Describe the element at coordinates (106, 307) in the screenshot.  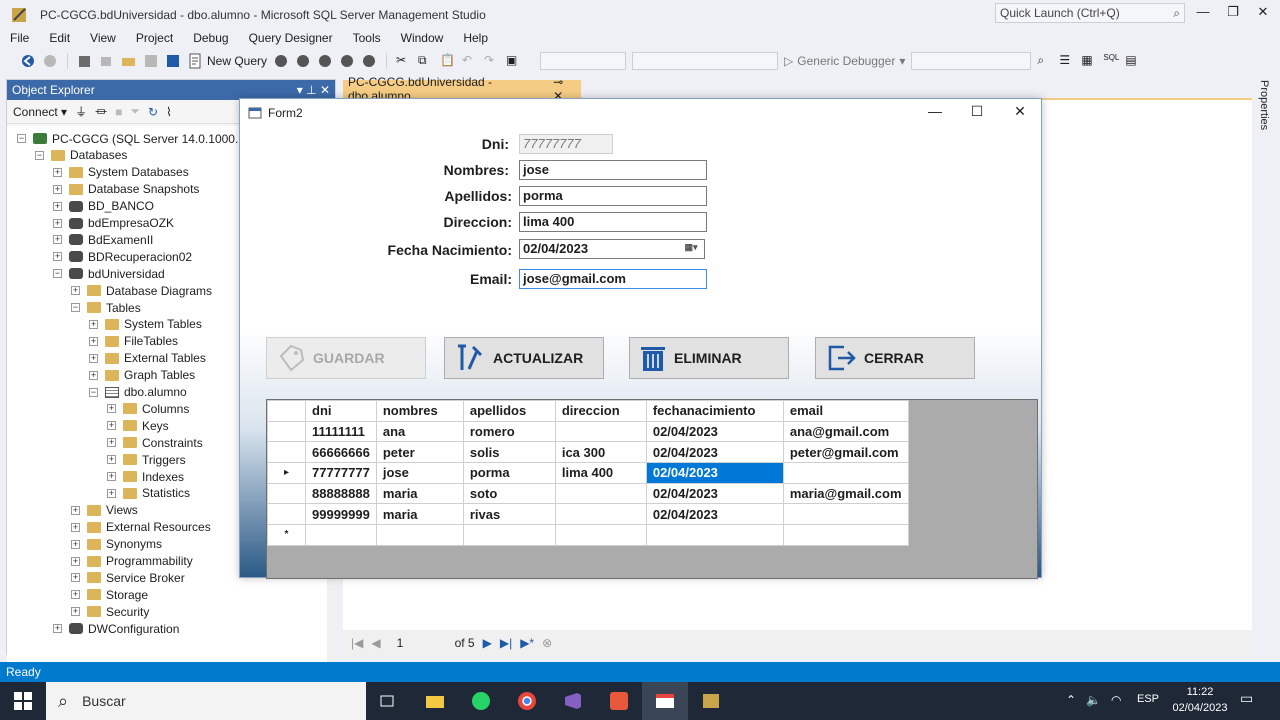
I see `tree-item: − Tables` at that location.